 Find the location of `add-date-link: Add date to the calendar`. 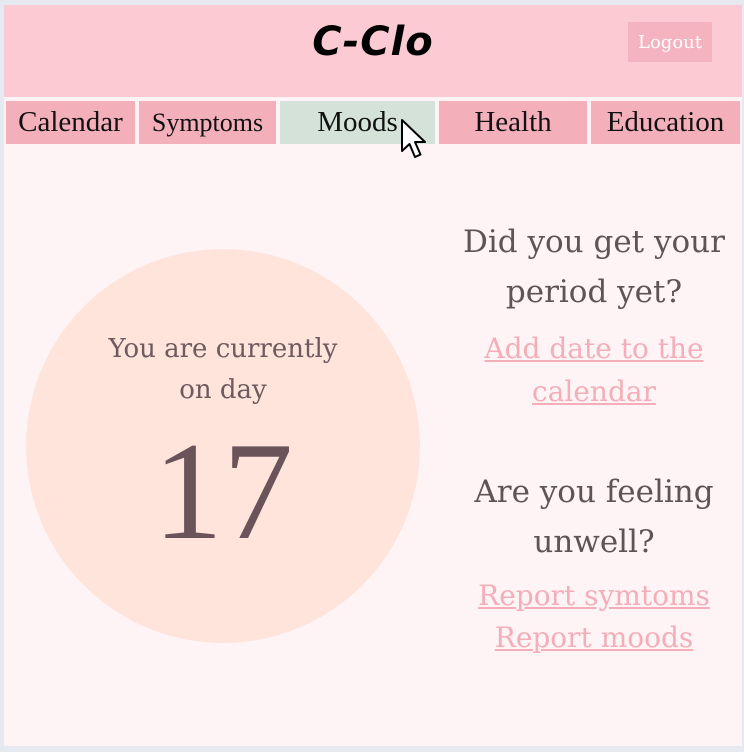

add-date-link: Add date to the calendar is located at coordinates (593, 370).